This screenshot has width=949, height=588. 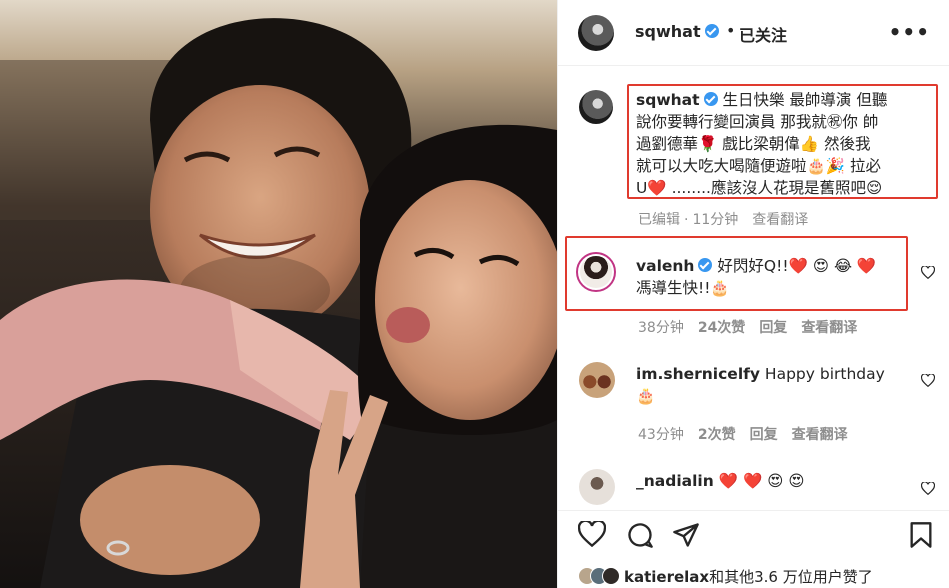 What do you see at coordinates (805, 100) in the screenshot?
I see `caption-line-1: 生日快樂 最帥導演 但聽` at bounding box center [805, 100].